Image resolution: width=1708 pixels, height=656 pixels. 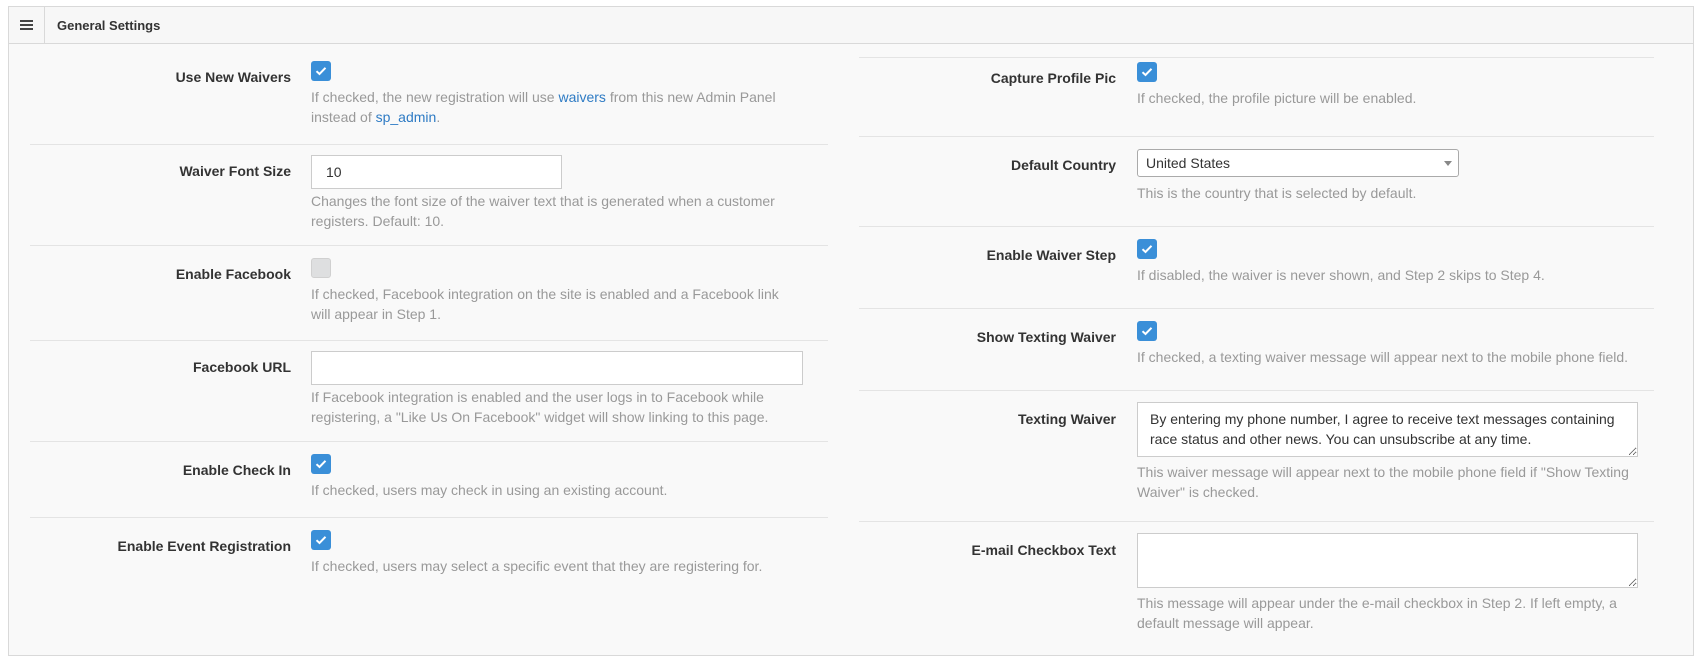 What do you see at coordinates (235, 171) in the screenshot?
I see `setting-label: Waiver Font Size` at bounding box center [235, 171].